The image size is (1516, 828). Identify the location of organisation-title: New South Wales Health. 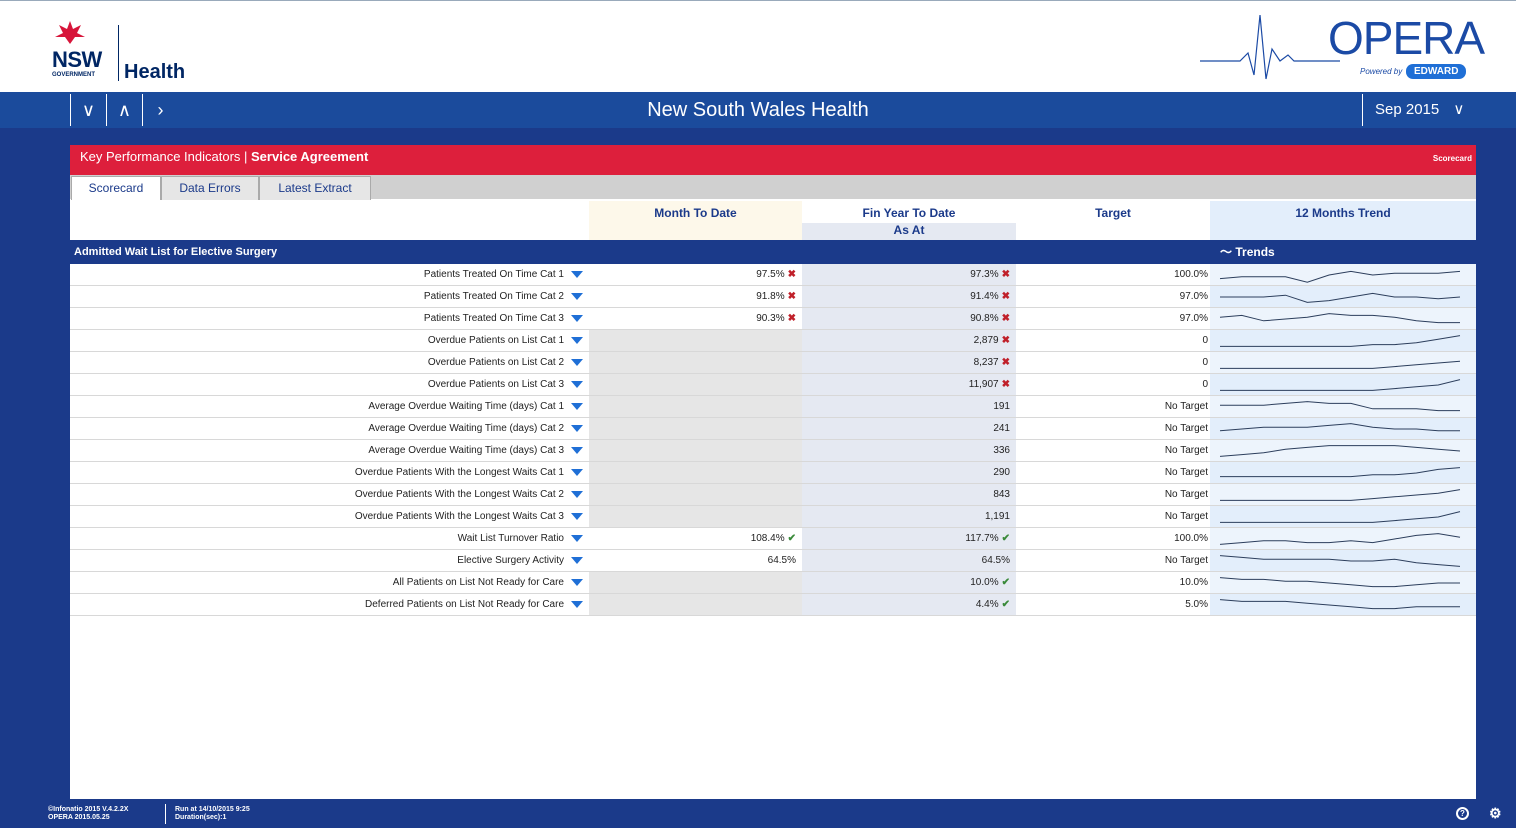
(758, 110).